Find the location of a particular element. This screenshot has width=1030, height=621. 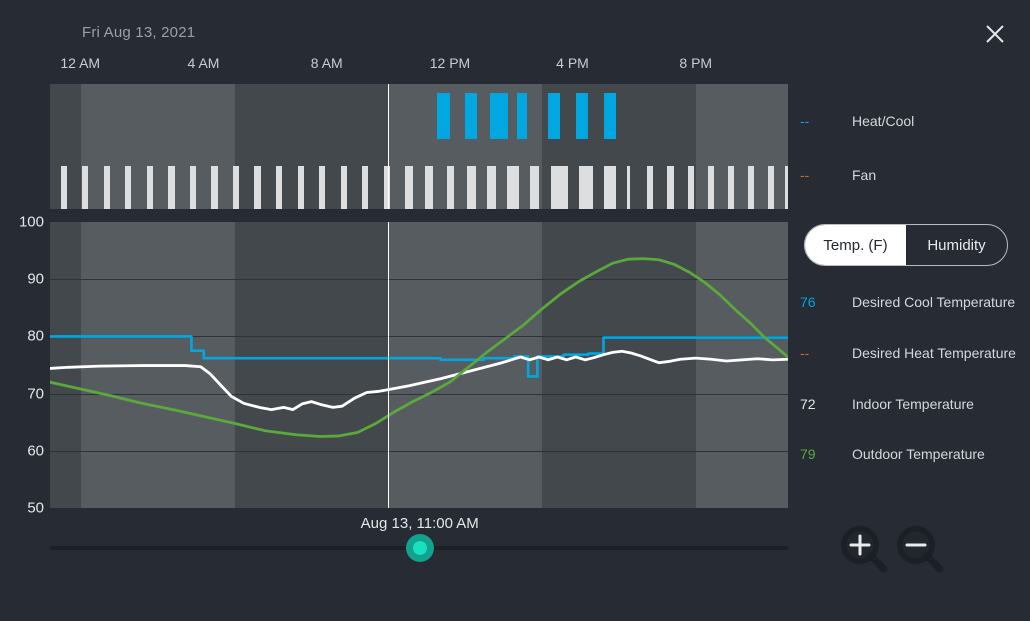

metric-toggle: Temp. (F) Humidity is located at coordinates (906, 245).